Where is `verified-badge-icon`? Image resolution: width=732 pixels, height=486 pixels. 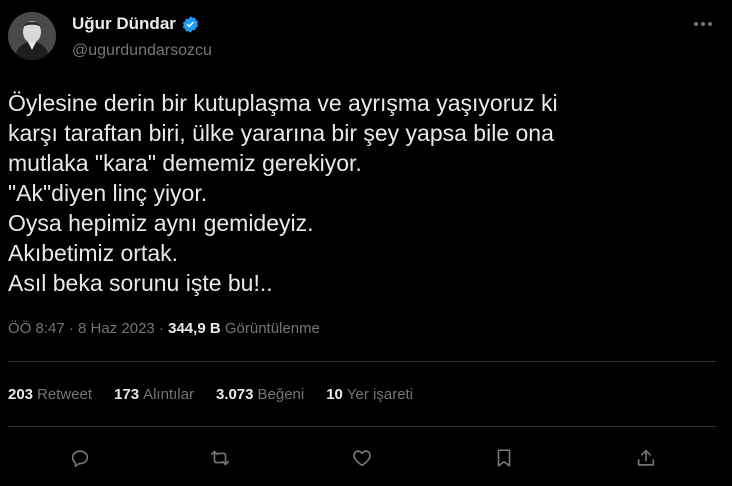 verified-badge-icon is located at coordinates (190, 24).